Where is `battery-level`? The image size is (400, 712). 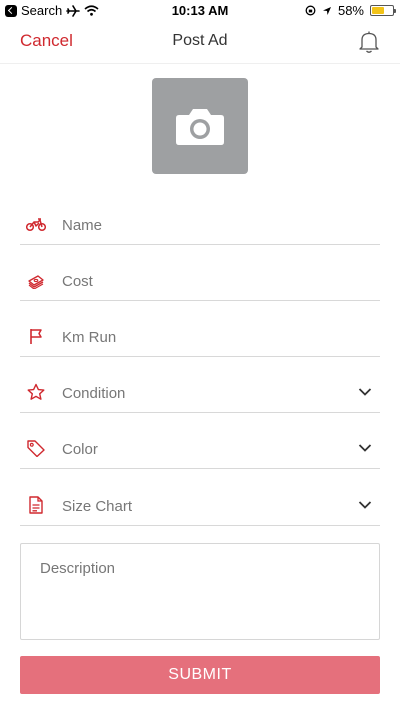
battery-level is located at coordinates (378, 10).